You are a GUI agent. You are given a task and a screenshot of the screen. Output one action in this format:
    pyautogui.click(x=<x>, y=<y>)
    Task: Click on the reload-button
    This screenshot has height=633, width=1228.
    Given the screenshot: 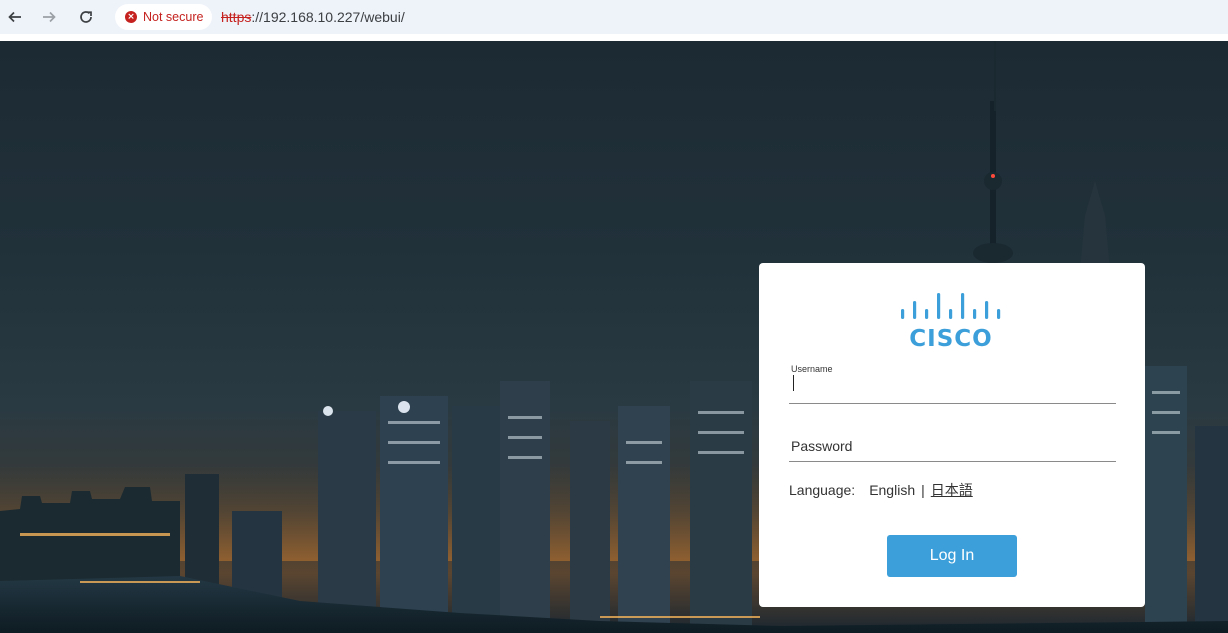 What is the action you would take?
    pyautogui.click(x=86, y=17)
    